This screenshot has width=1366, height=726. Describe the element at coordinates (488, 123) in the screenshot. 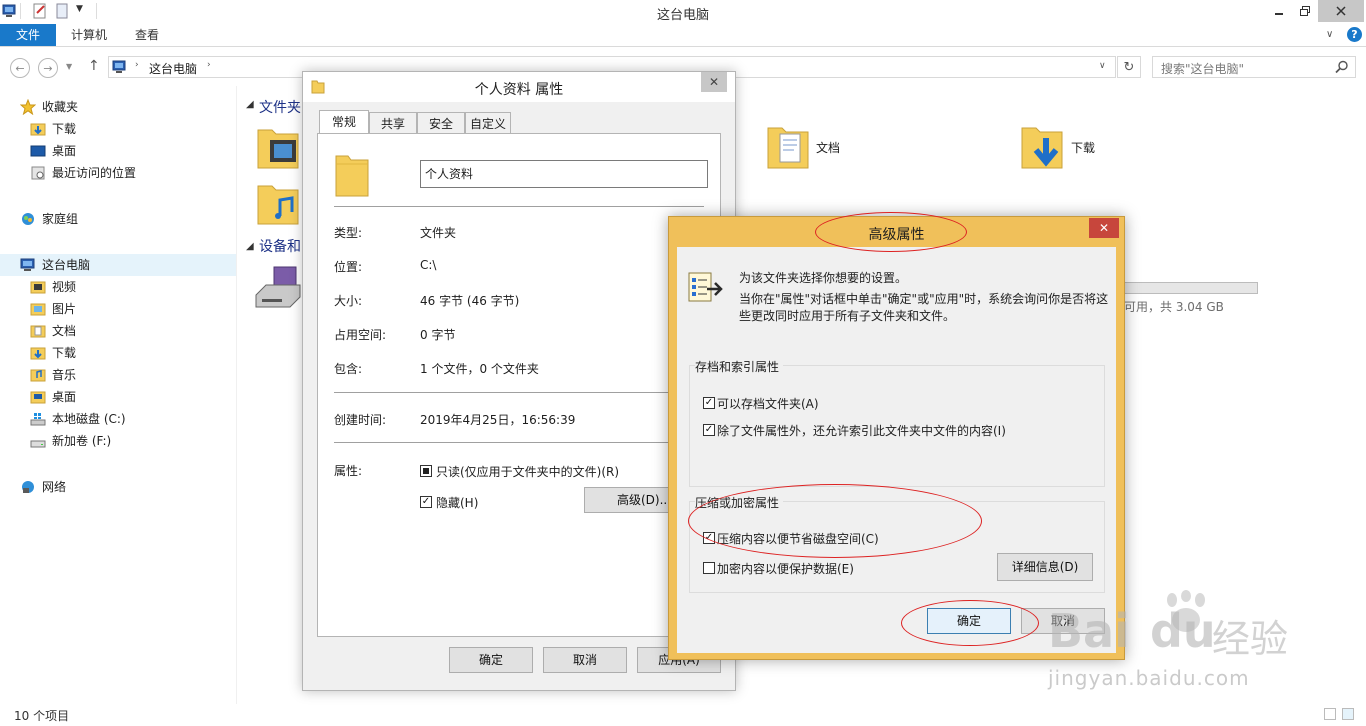

I see `tab-customize: 自定义` at that location.